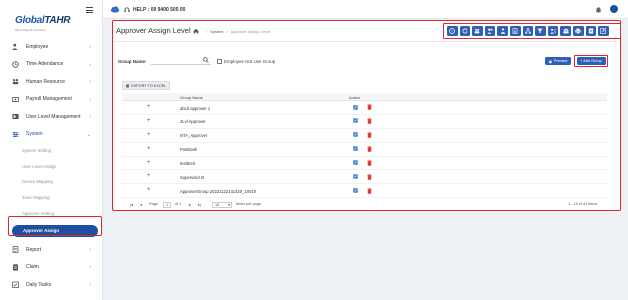 The width and height of the screenshot is (628, 300). I want to click on export-excel-button: ▦ EXPORT TO EXCEL, so click(146, 85).